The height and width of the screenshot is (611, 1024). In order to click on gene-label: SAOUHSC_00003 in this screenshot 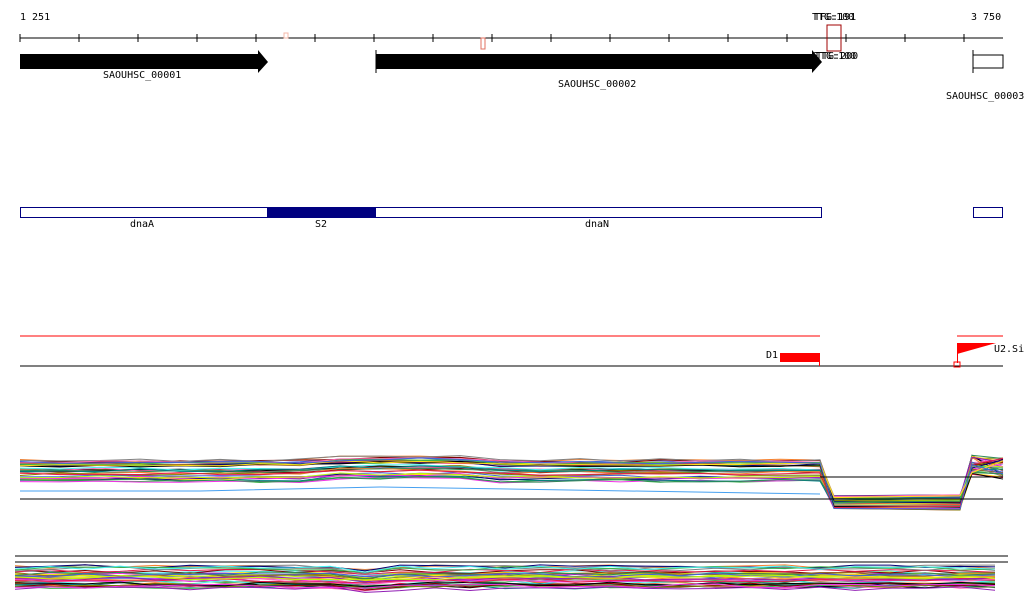, I will do `click(985, 96)`.